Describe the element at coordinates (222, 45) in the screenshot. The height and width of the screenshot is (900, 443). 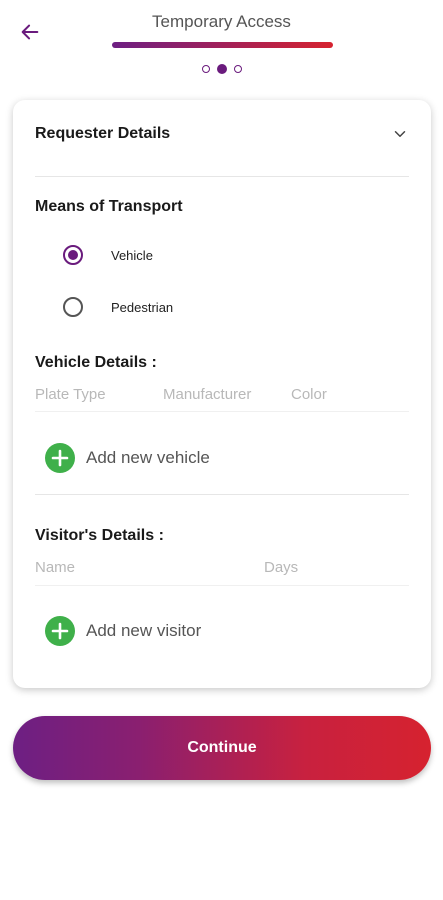
I see `title-underline` at that location.